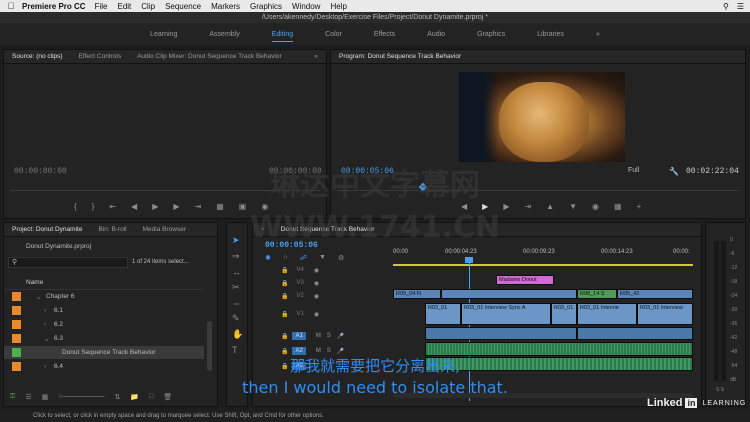 The height and width of the screenshot is (422, 750). I want to click on clip-r03-b: R03_01 Interview Sync A, so click(506, 314).